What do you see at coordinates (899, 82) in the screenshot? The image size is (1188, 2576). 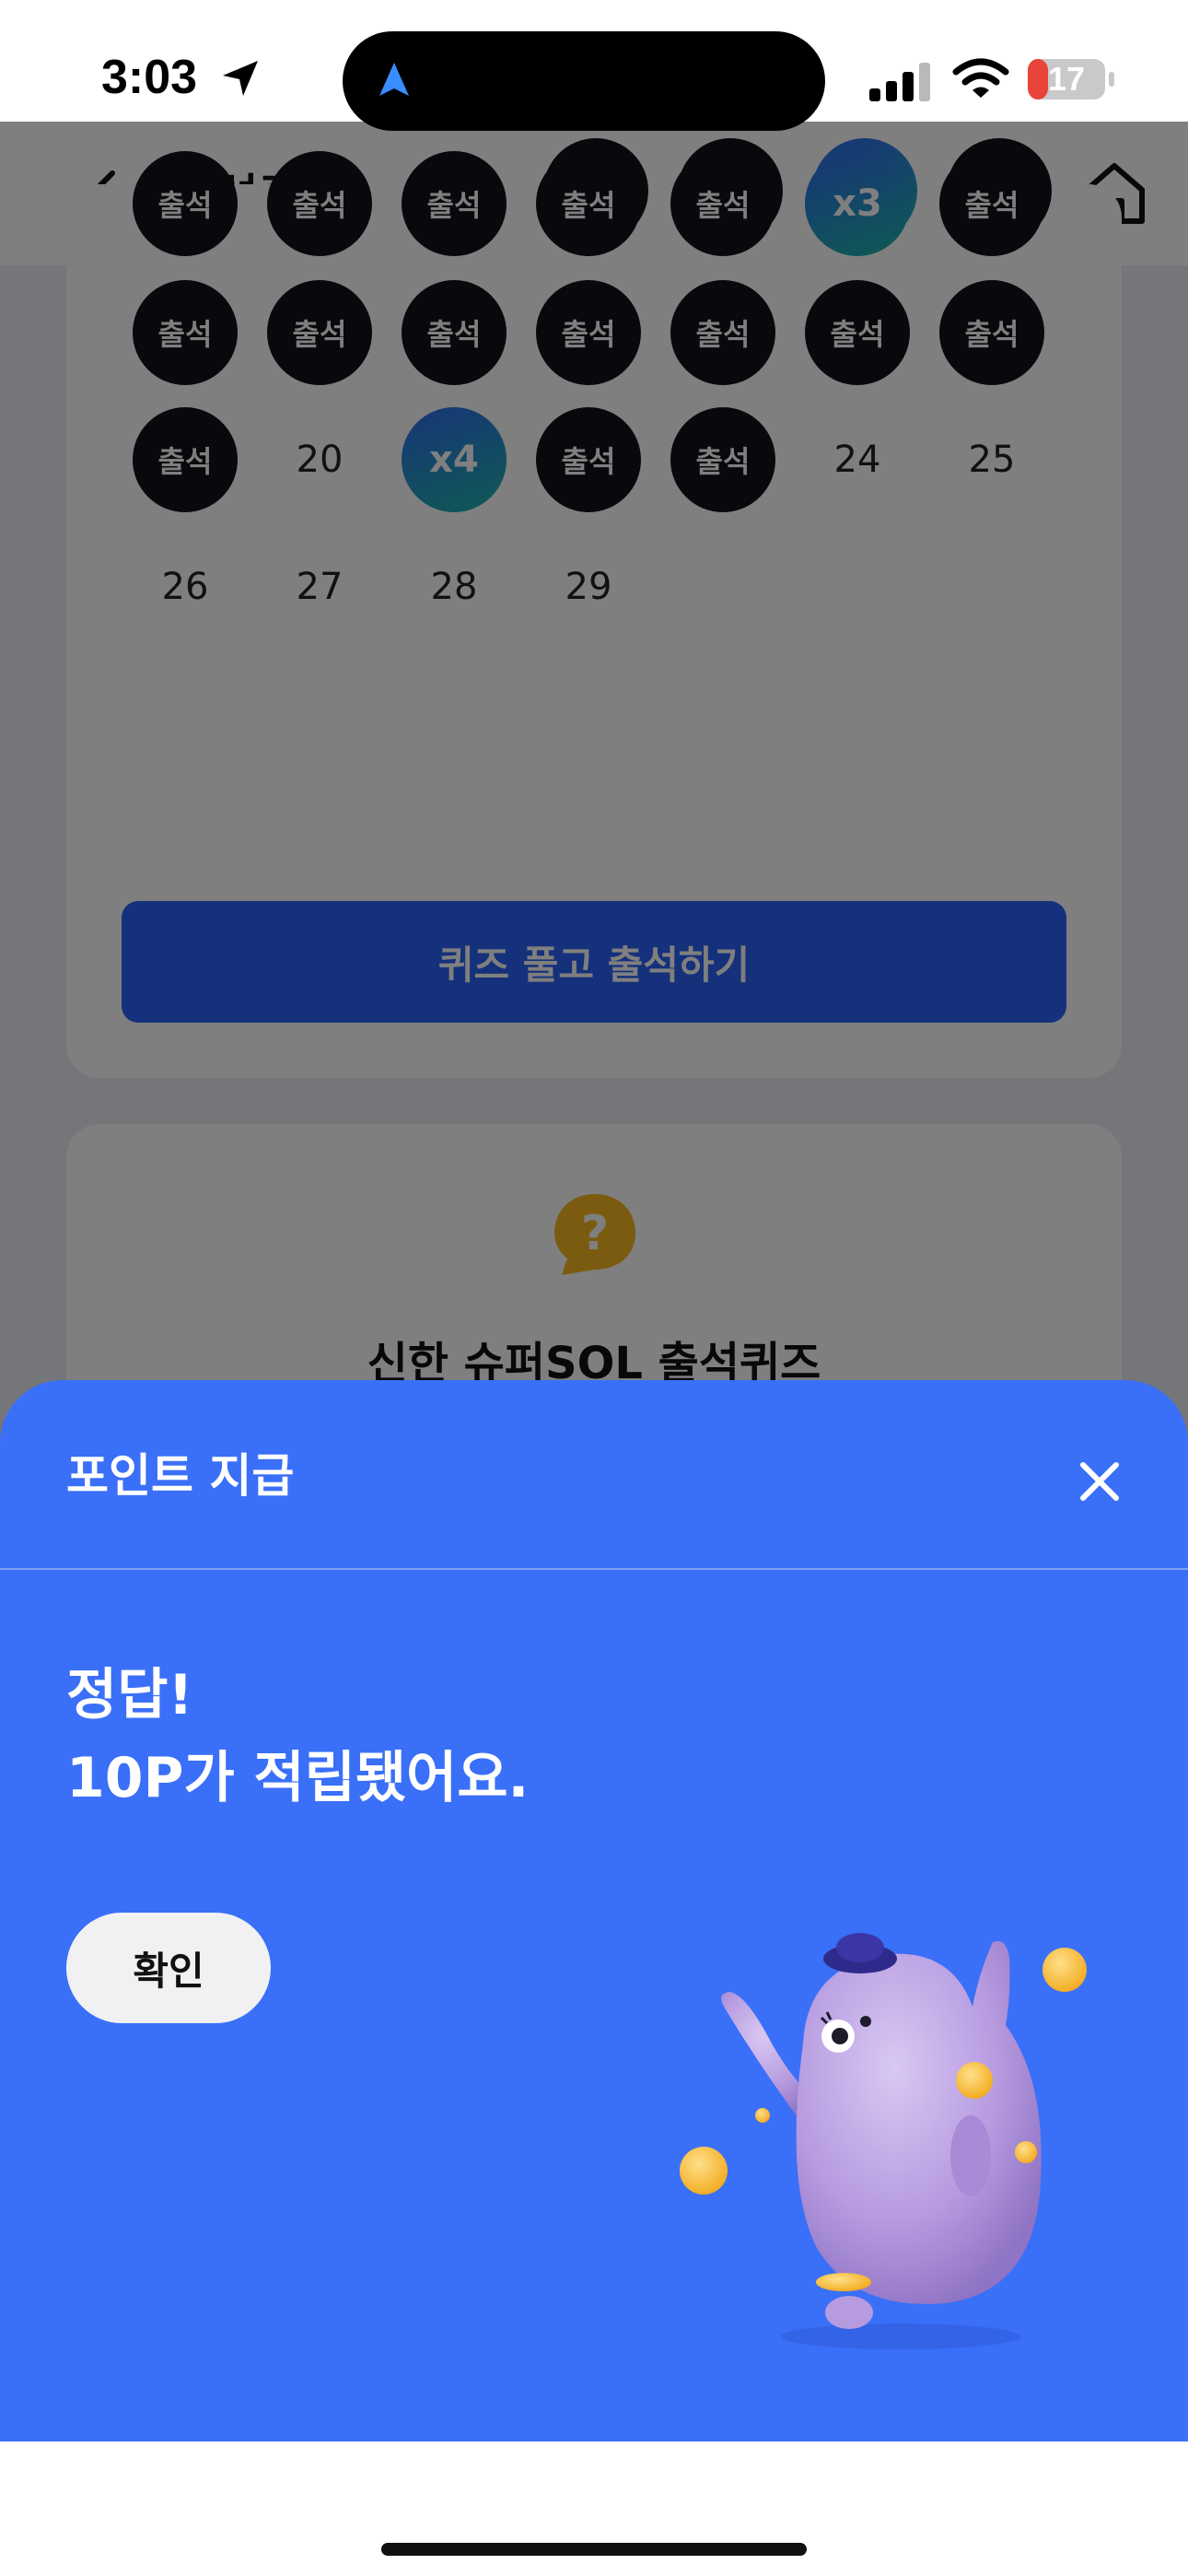 I see `cellular-signal-icon` at bounding box center [899, 82].